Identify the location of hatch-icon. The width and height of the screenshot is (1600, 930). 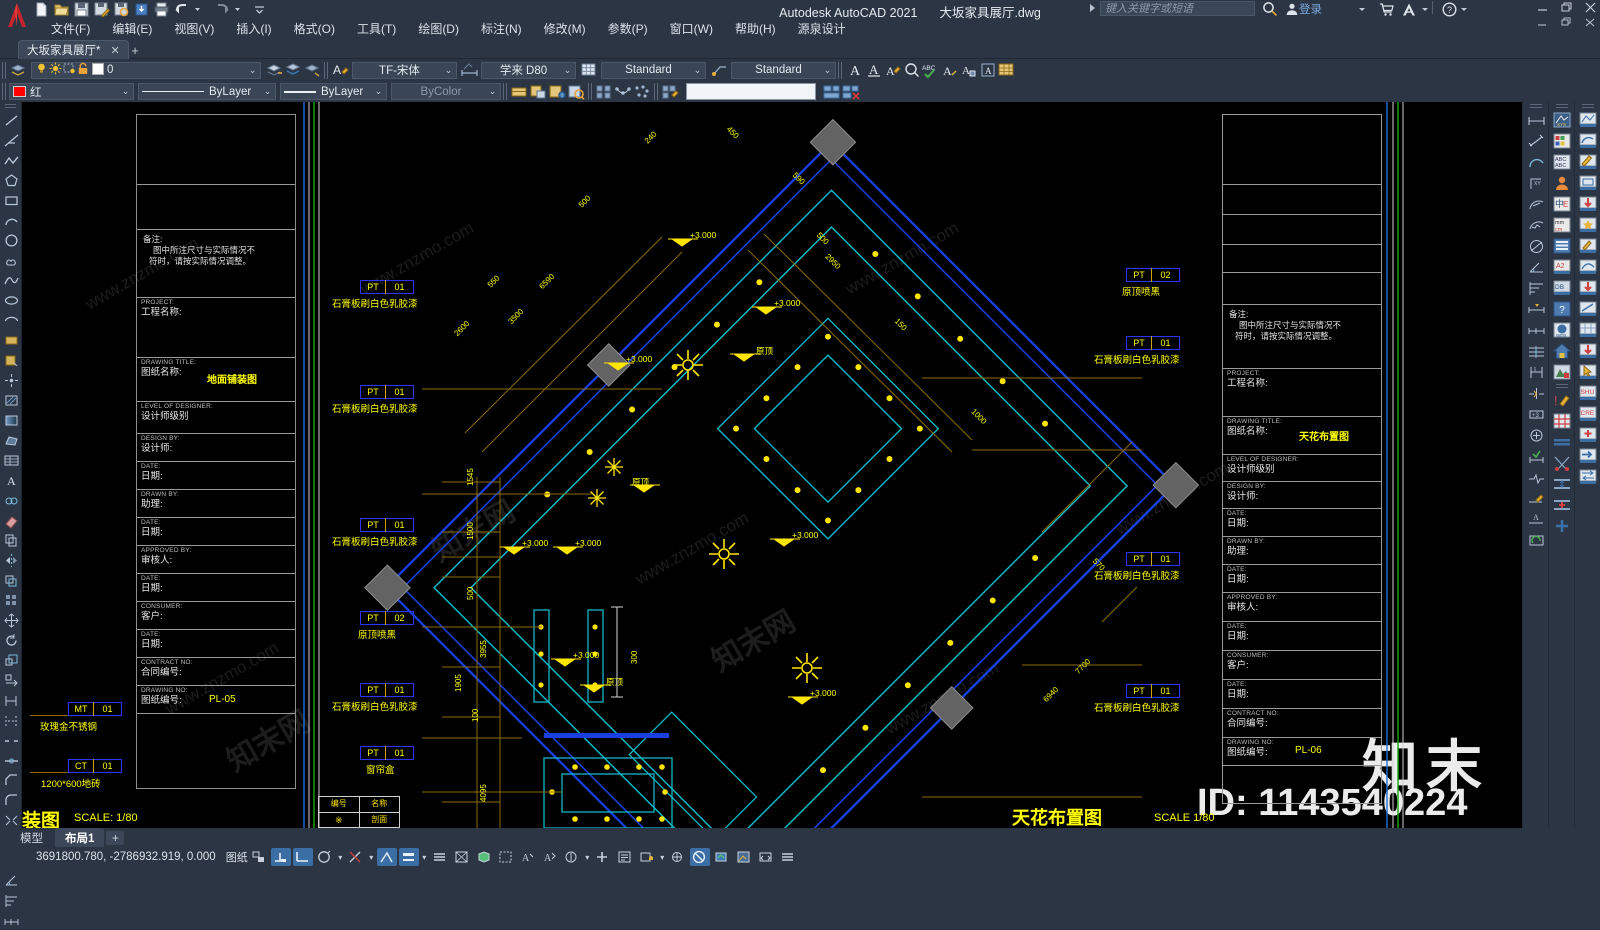
(11, 400).